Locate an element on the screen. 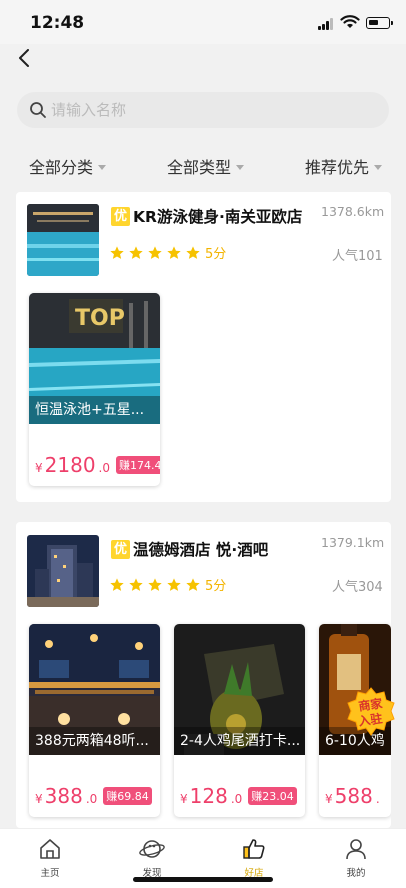 The width and height of the screenshot is (406, 888). user-icon is located at coordinates (356, 849).